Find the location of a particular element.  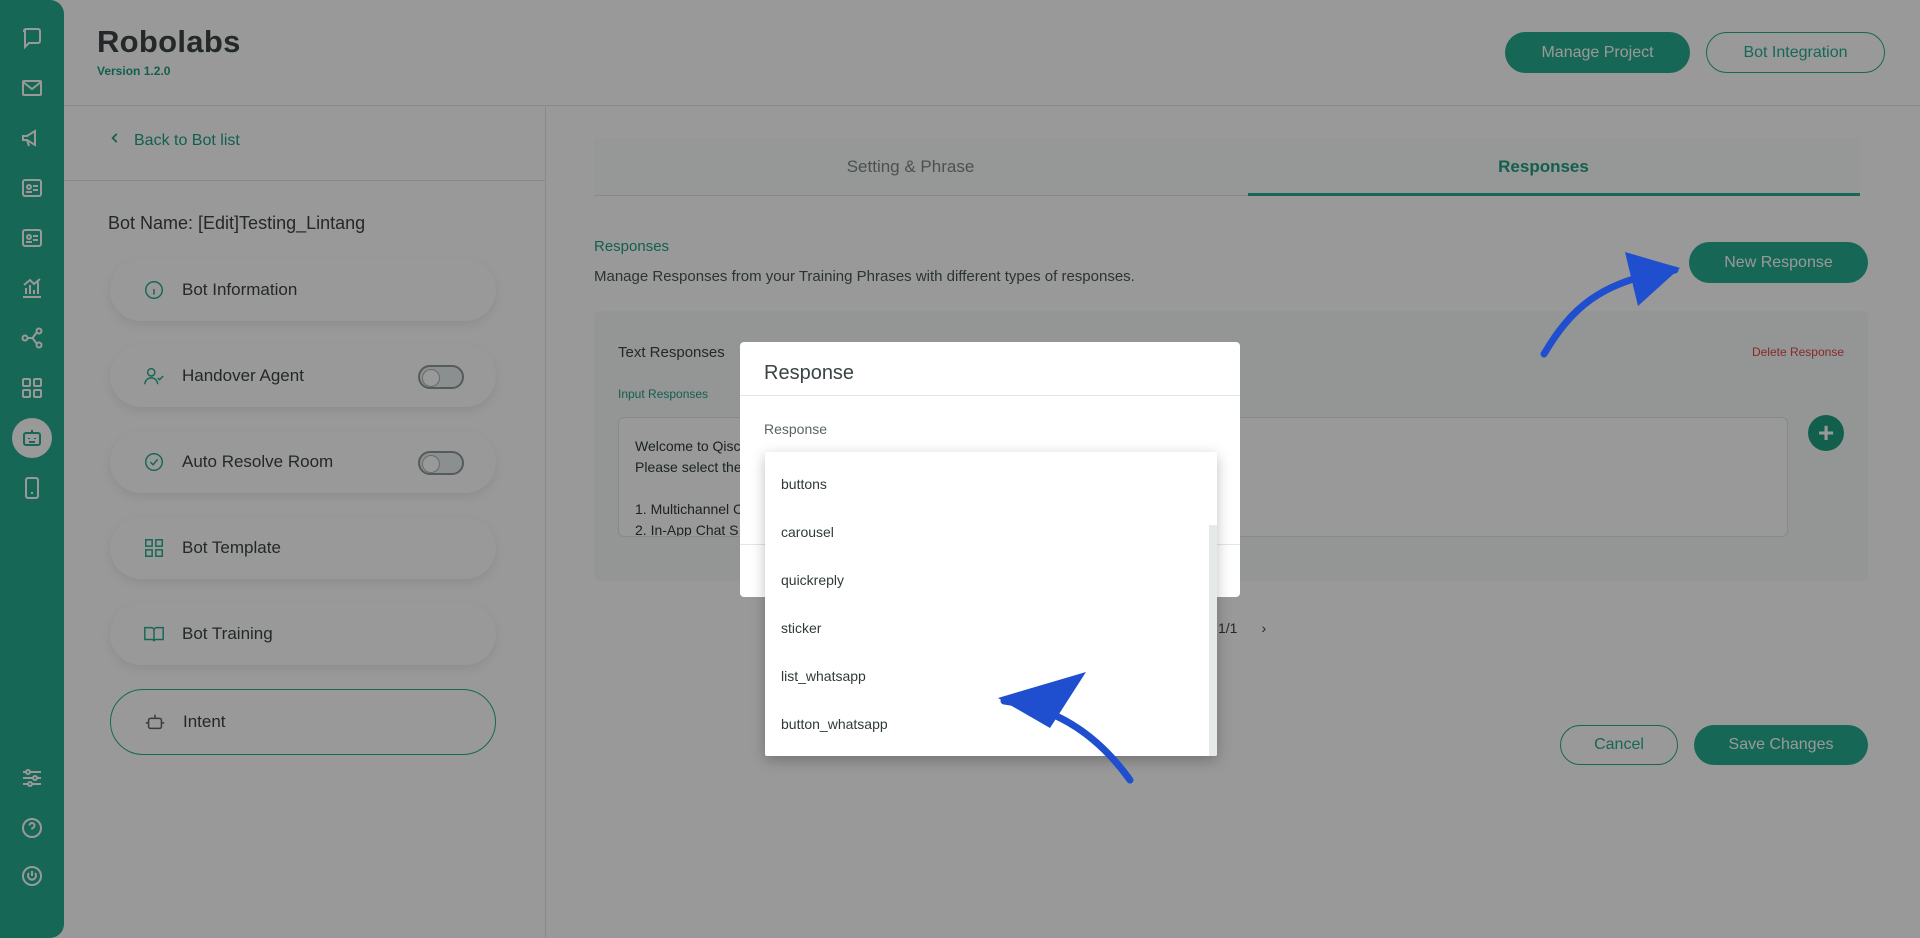

dropdown-option-sticker: sticker is located at coordinates (801, 628).